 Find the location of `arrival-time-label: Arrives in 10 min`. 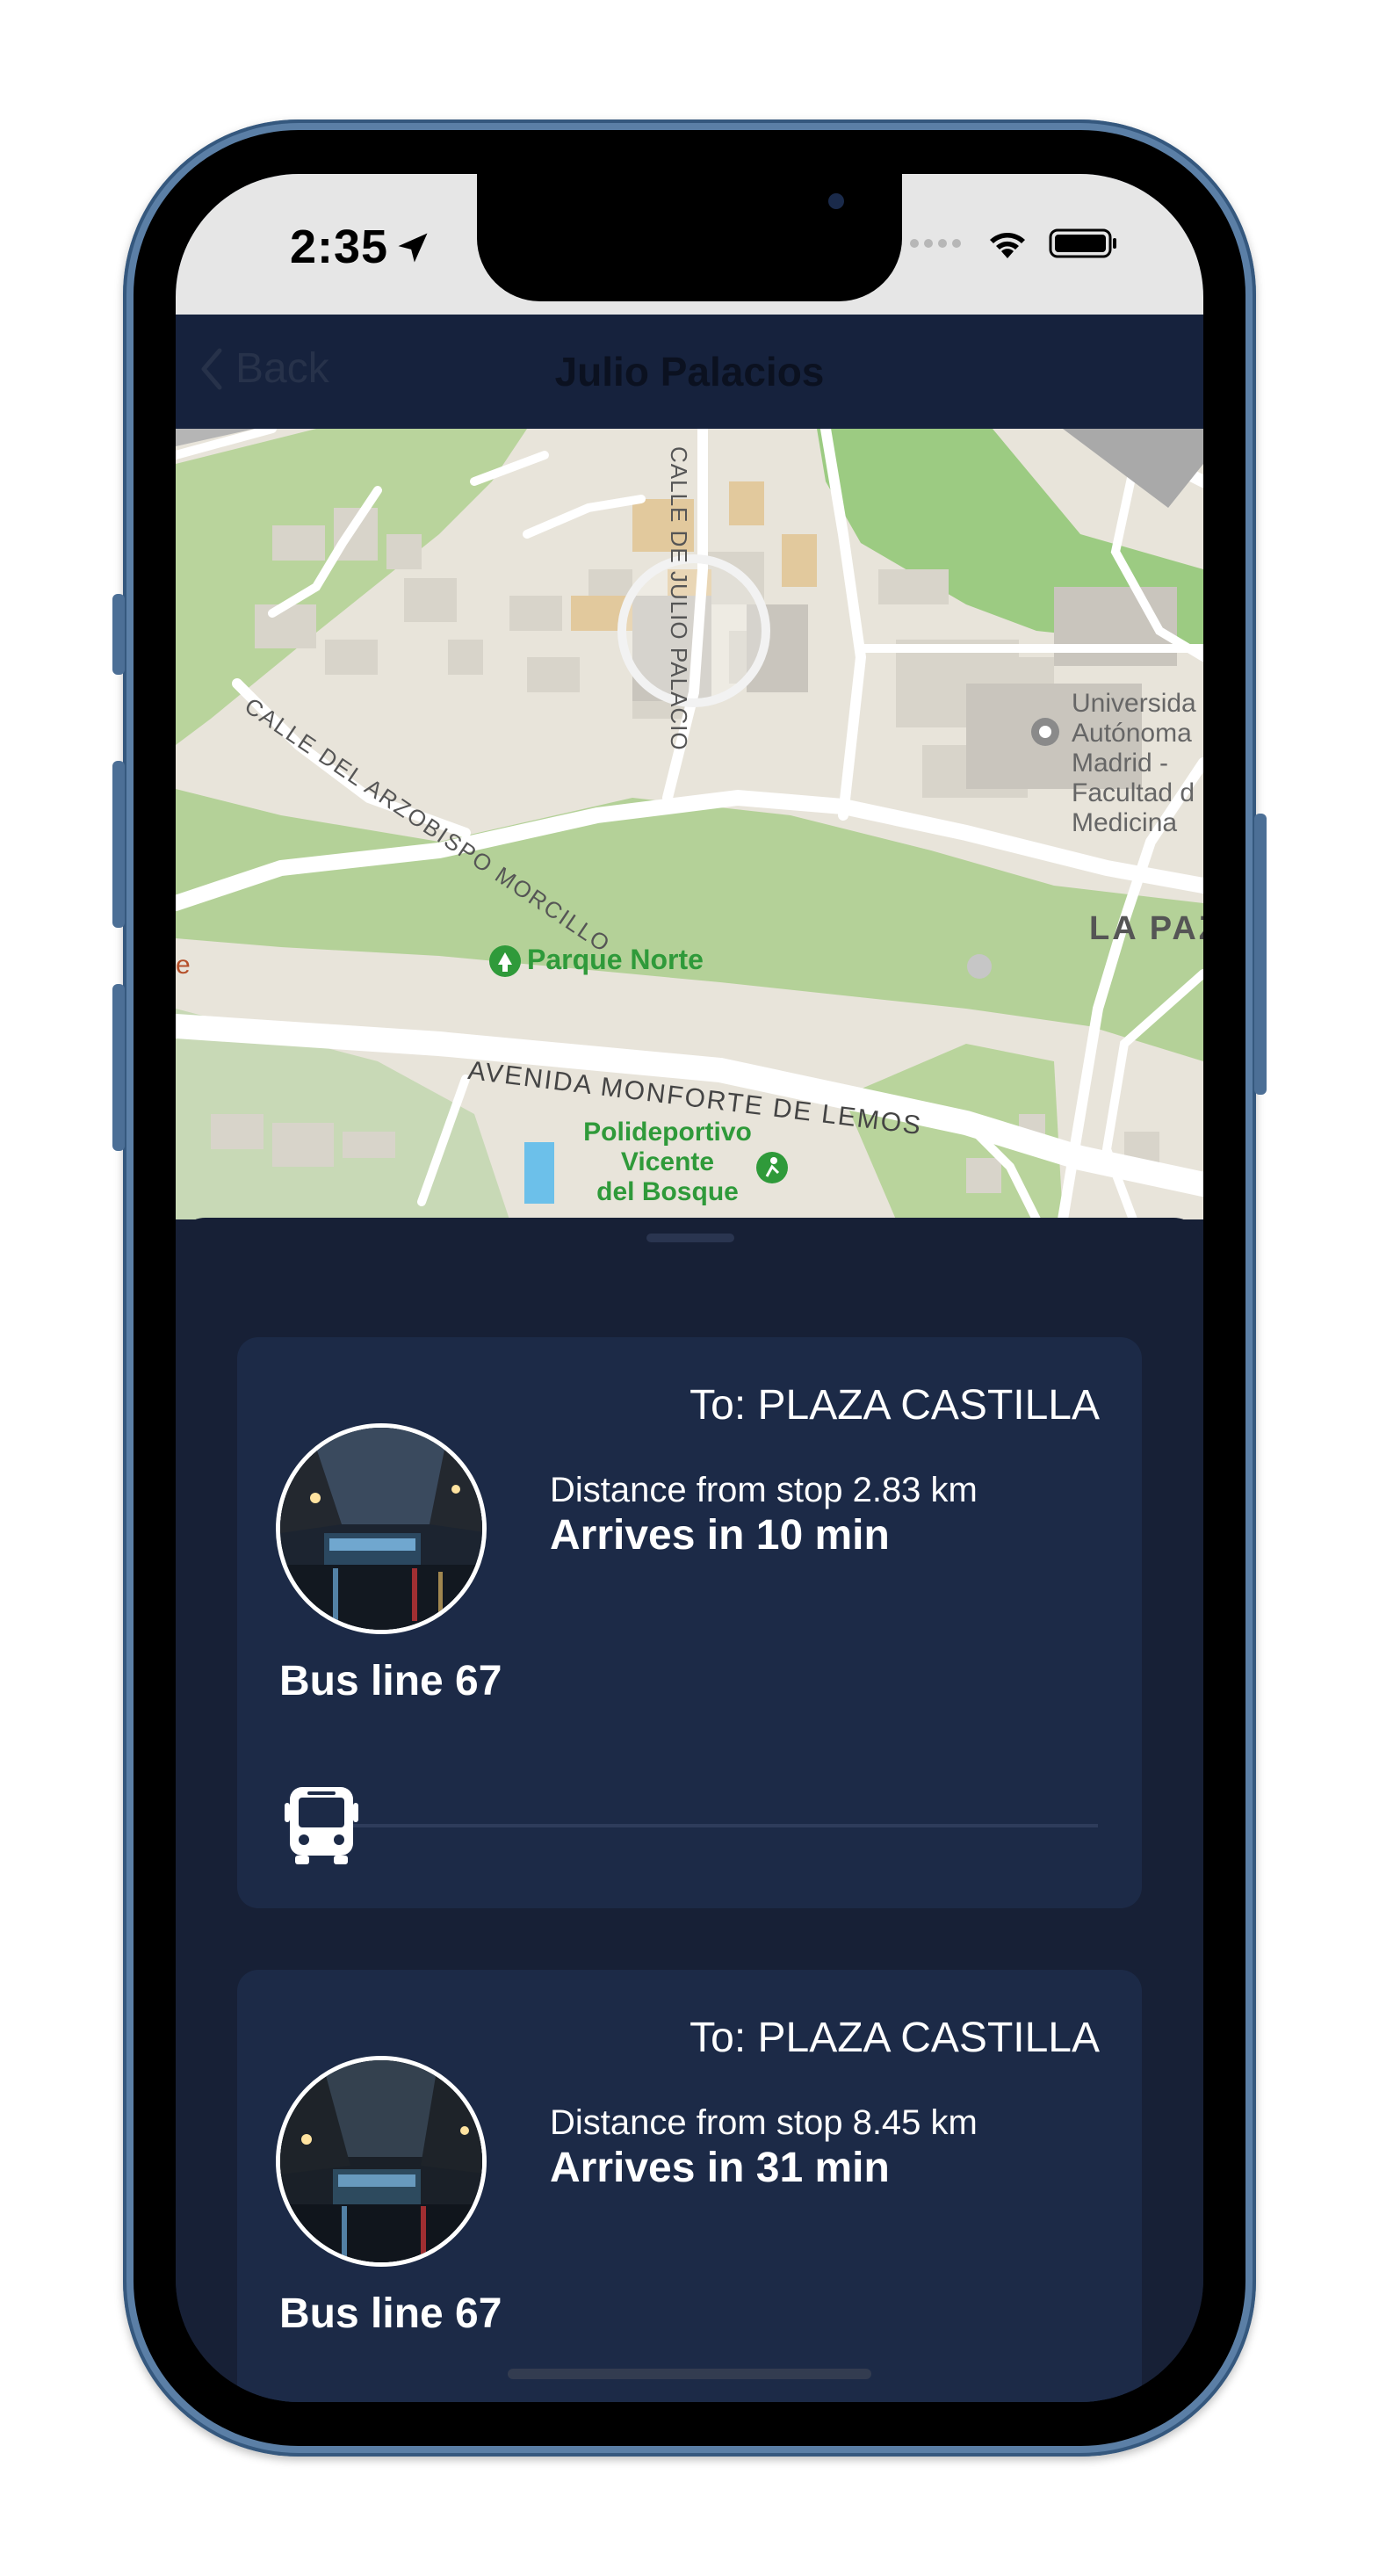

arrival-time-label: Arrives in 10 min is located at coordinates (720, 1535).